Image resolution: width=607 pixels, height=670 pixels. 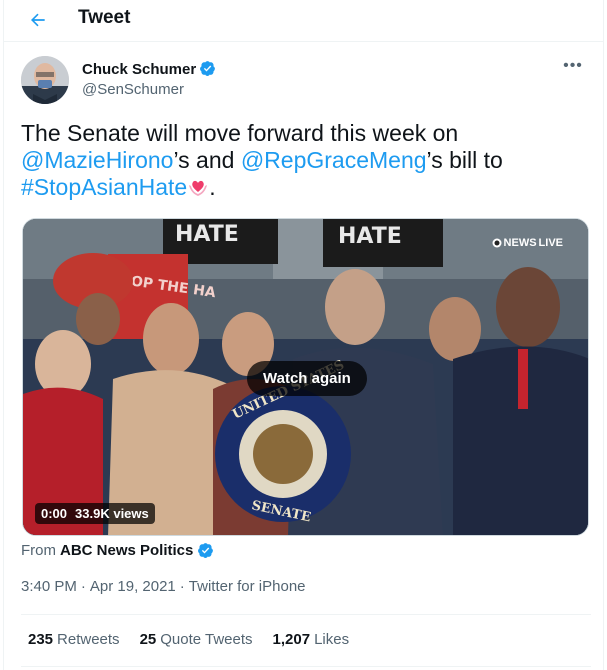 What do you see at coordinates (54, 513) in the screenshot?
I see `video-time: 0:00` at bounding box center [54, 513].